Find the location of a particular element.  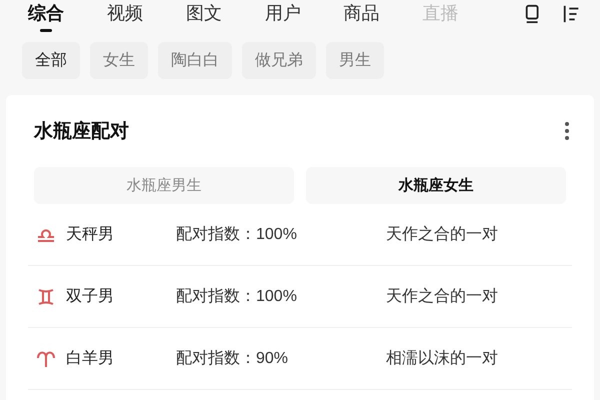

match-score: 配对指数：90% is located at coordinates (233, 358).